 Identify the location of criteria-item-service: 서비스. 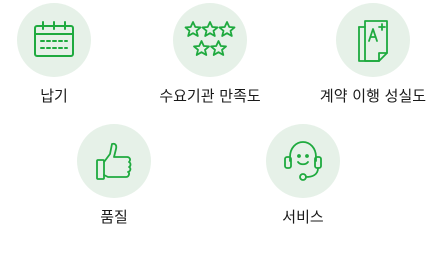
(303, 175).